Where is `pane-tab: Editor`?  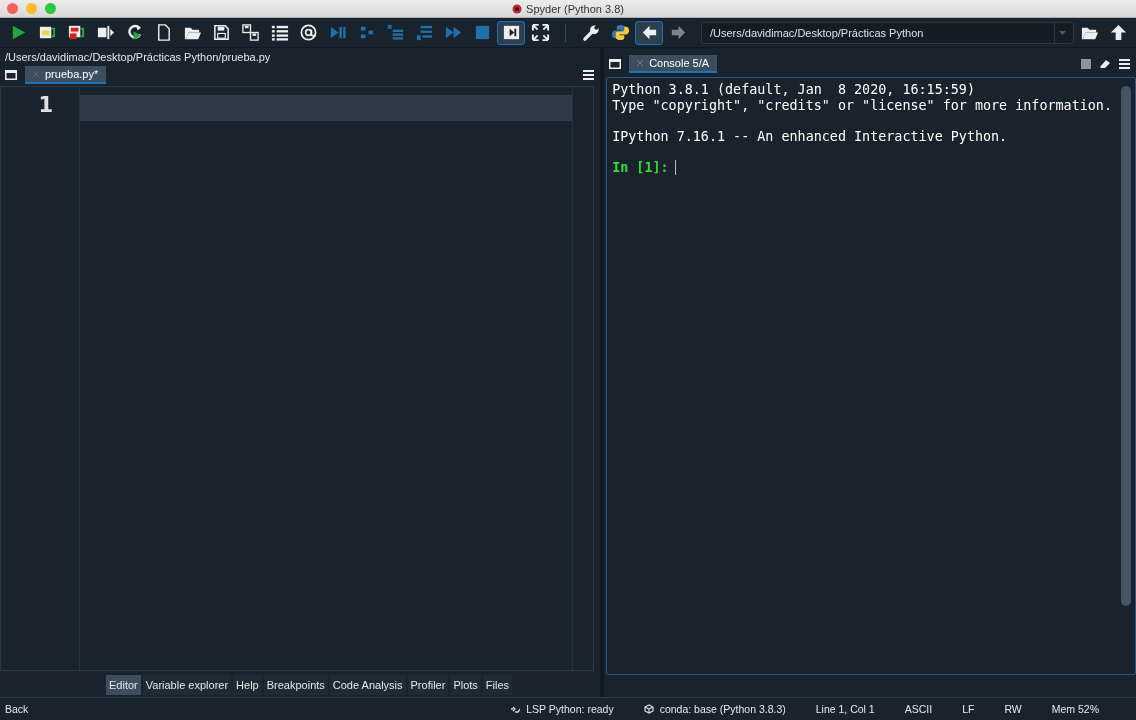 pane-tab: Editor is located at coordinates (123, 685).